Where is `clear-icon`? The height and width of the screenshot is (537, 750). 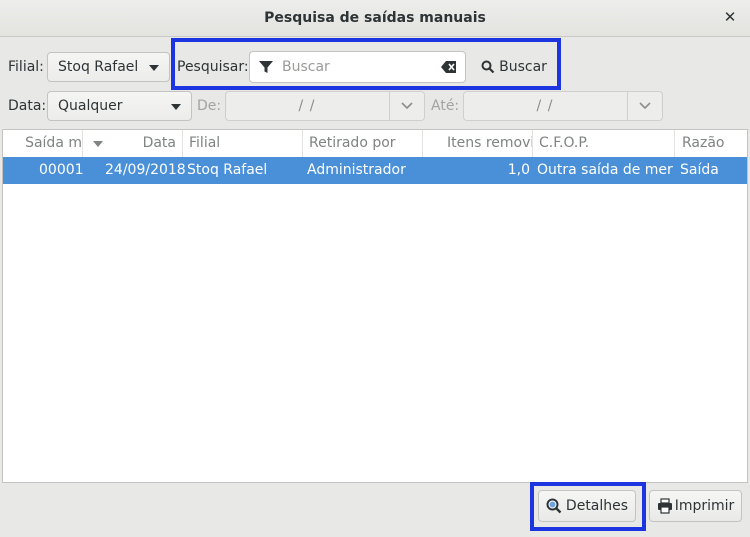
clear-icon is located at coordinates (449, 67).